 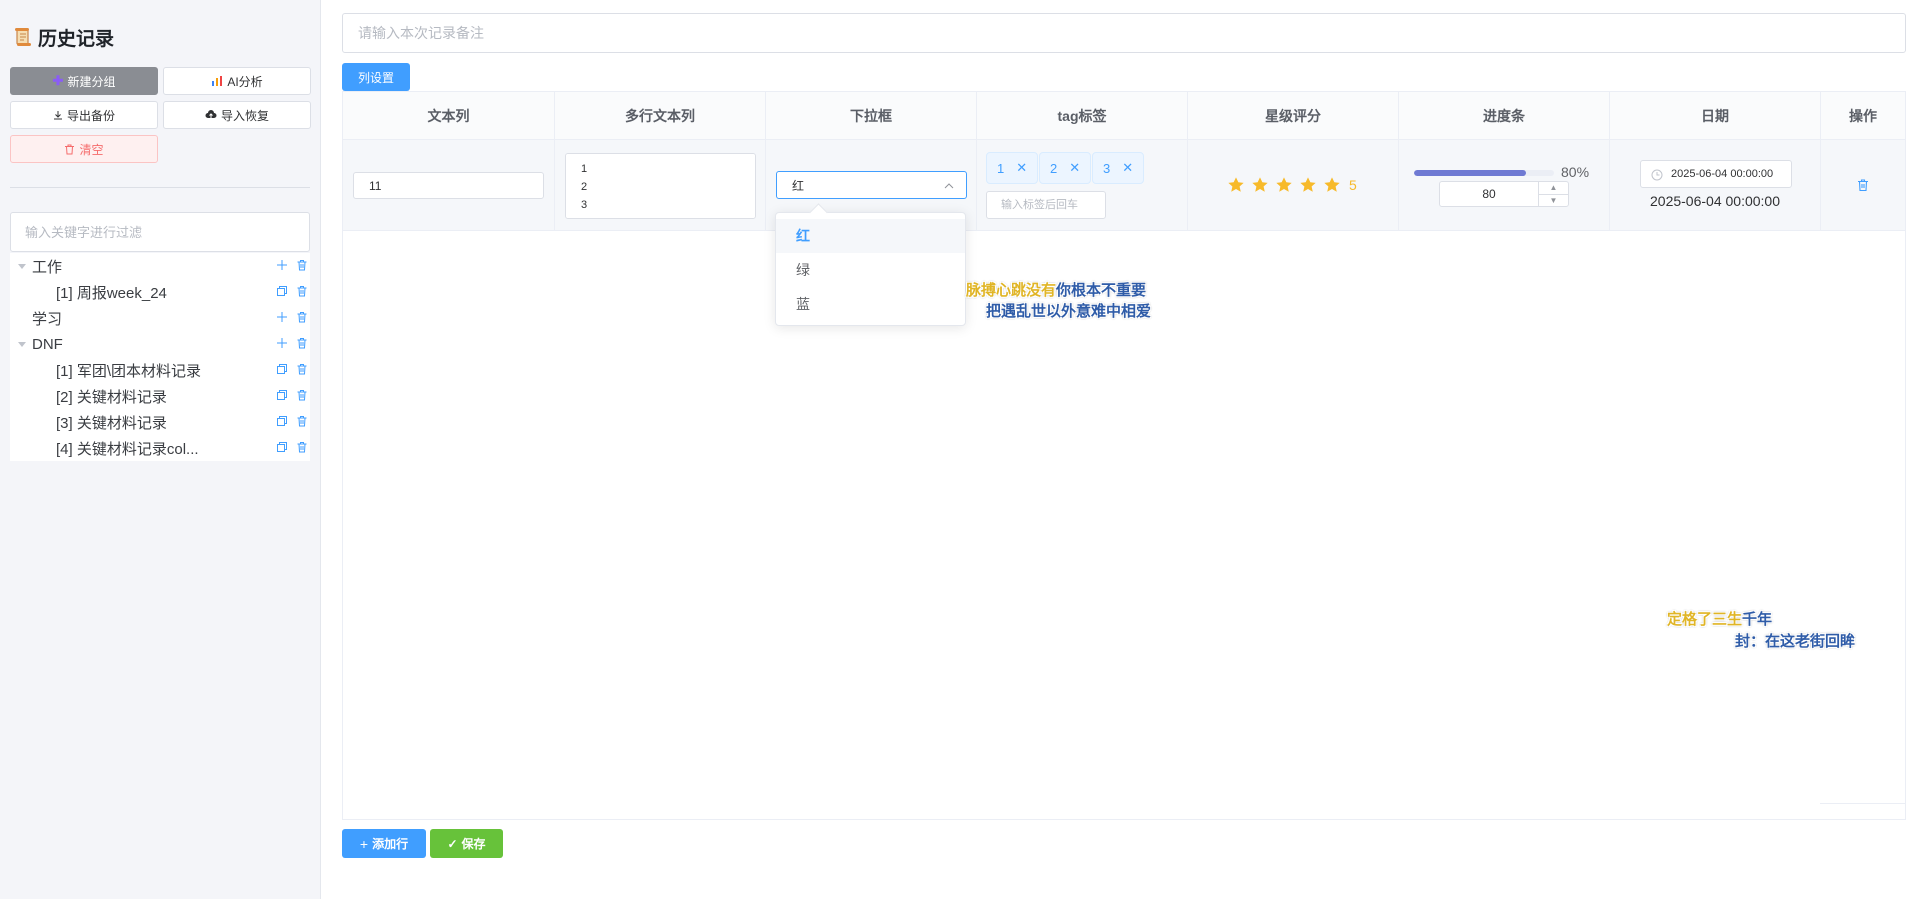 I want to click on tree-group-study: 学习, so click(x=160, y=318).